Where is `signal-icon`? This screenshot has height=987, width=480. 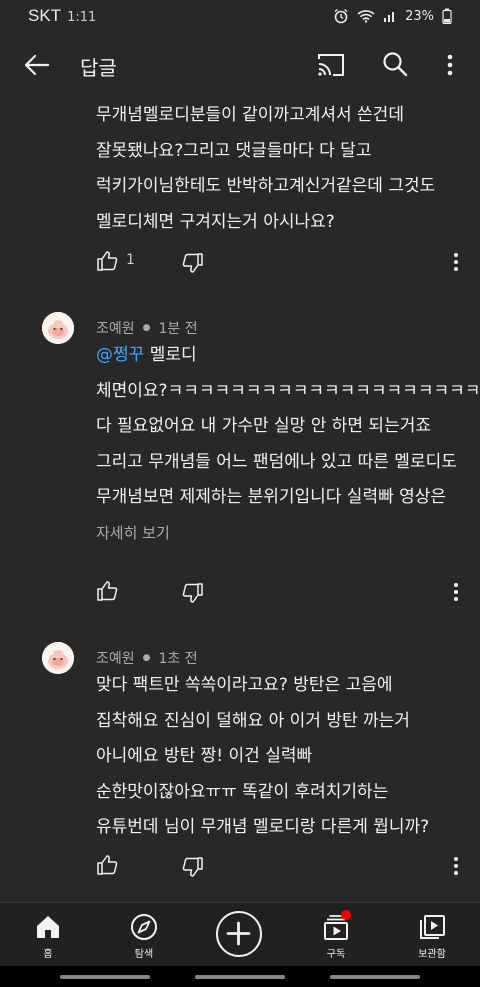 signal-icon is located at coordinates (389, 17).